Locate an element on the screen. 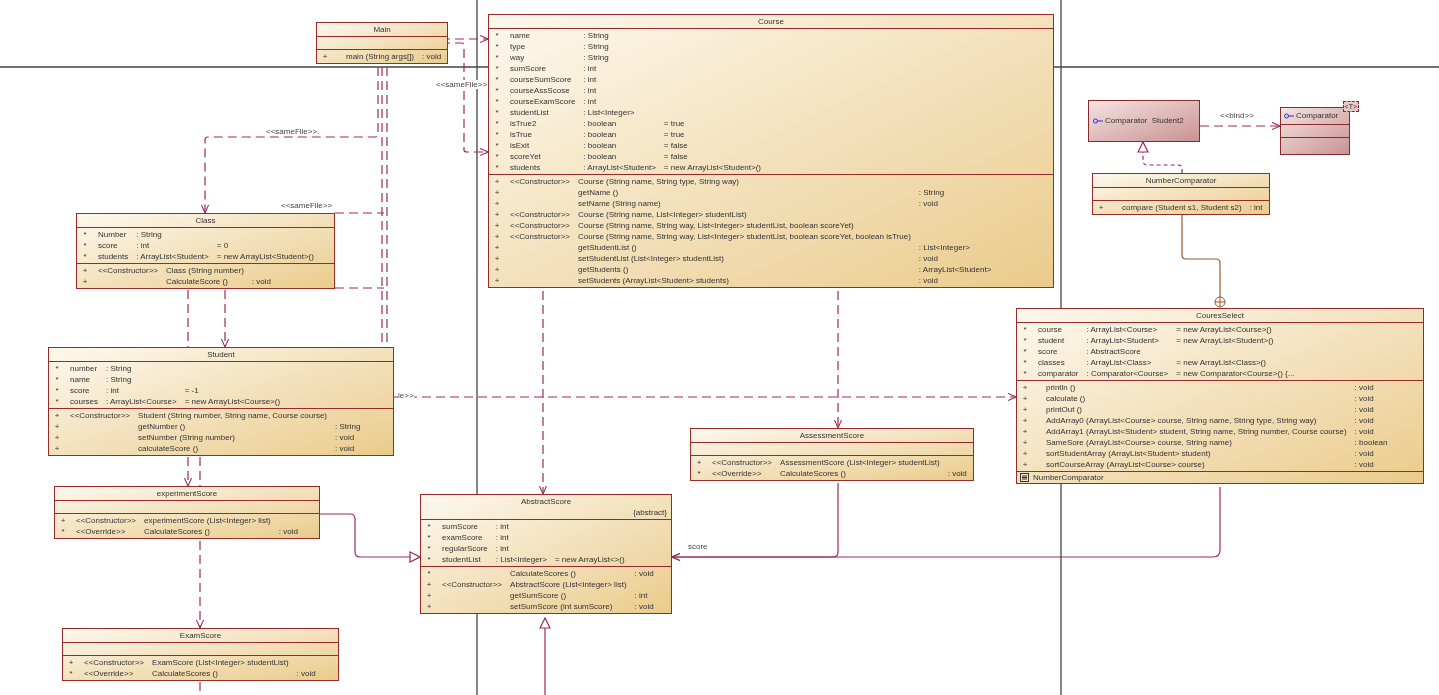 This screenshot has height=695, width=1439. stereotype-label: <<Override>> is located at coordinates (101, 531).